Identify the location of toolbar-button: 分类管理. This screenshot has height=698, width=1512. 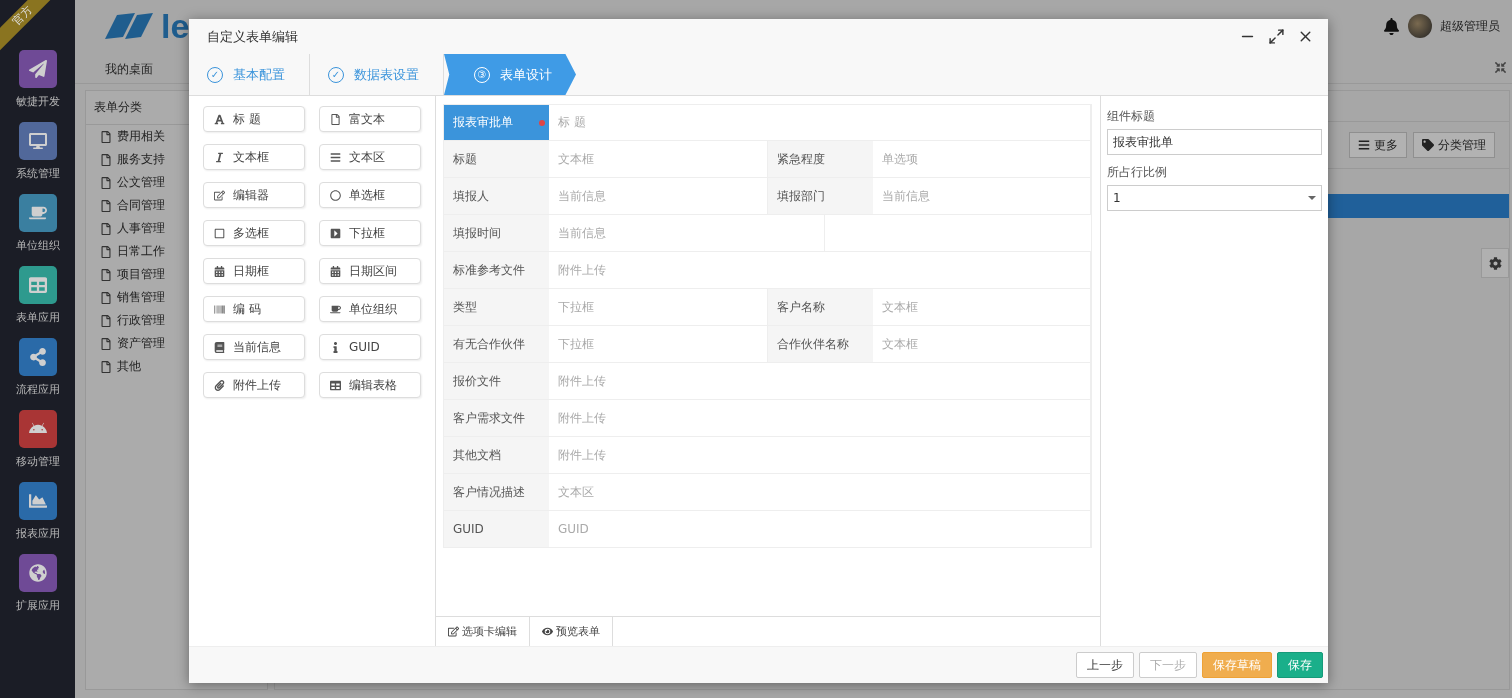
(1454, 145).